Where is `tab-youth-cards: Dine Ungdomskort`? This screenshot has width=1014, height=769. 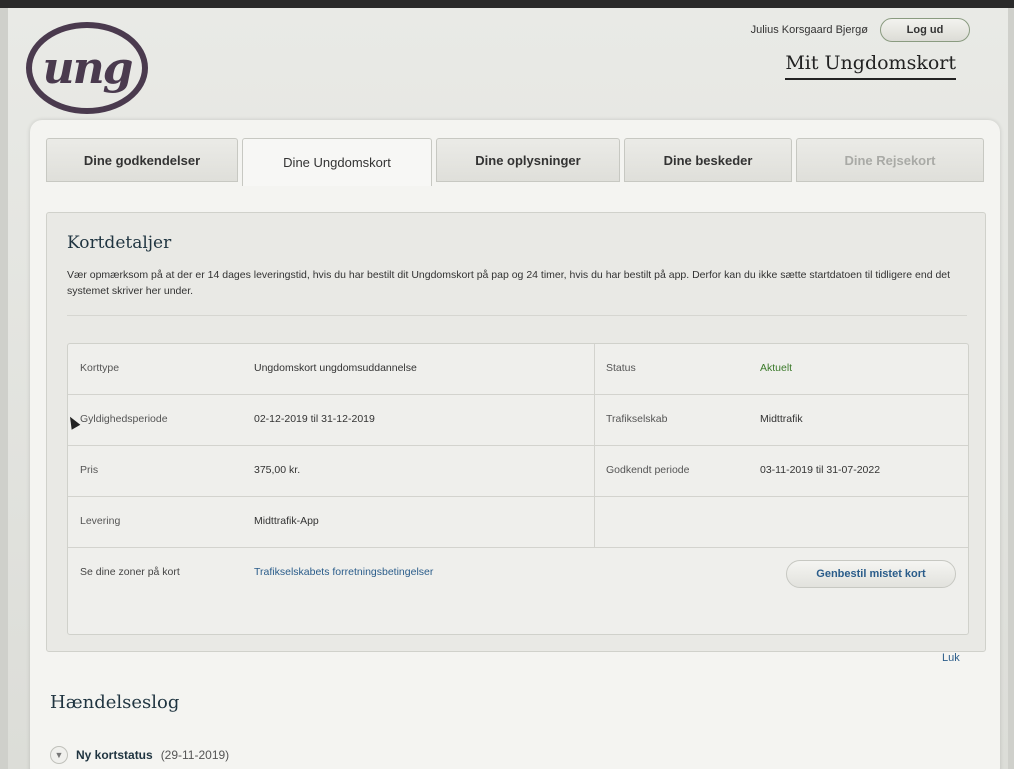
tab-youth-cards: Dine Ungdomskort is located at coordinates (337, 162).